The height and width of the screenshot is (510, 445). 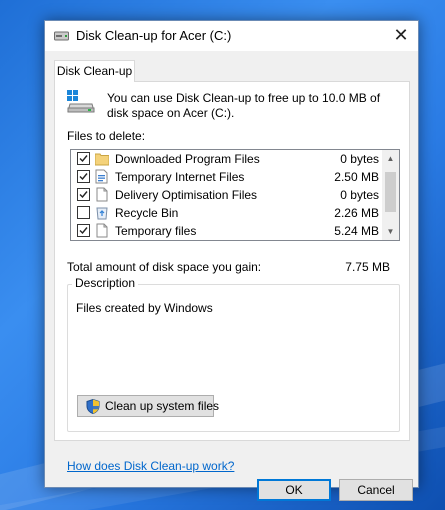 I want to click on description-text: Files created by Windows, so click(x=144, y=308).